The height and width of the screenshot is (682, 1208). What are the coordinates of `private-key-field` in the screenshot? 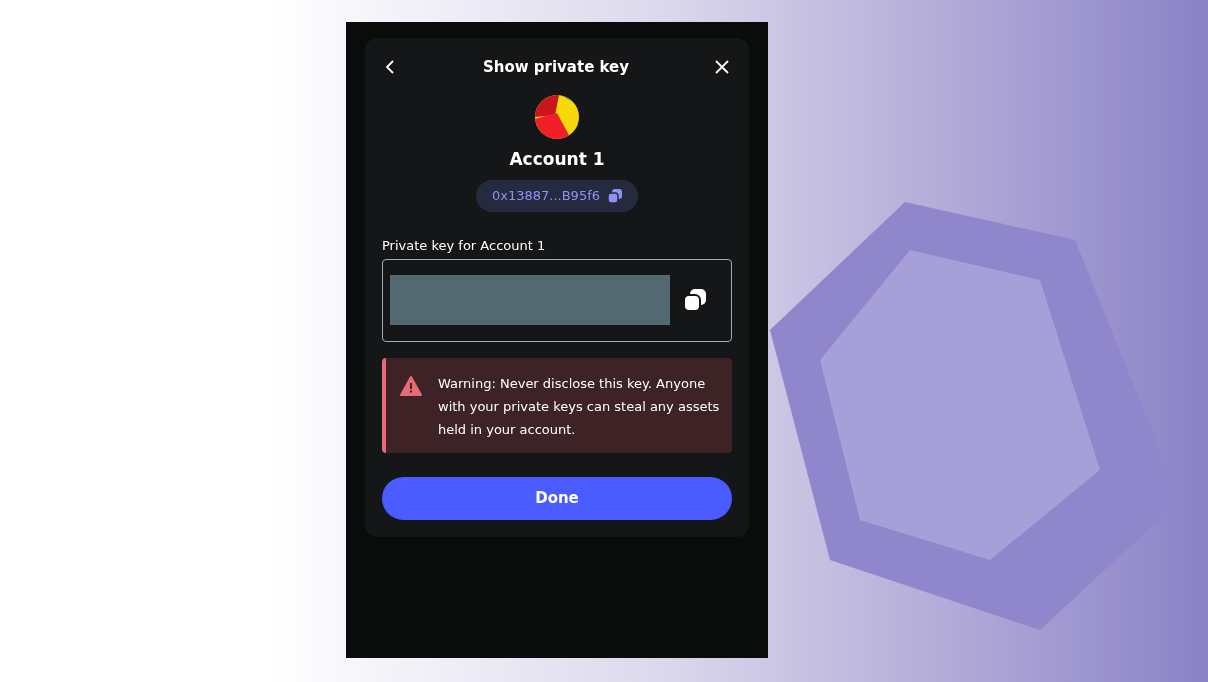 It's located at (557, 300).